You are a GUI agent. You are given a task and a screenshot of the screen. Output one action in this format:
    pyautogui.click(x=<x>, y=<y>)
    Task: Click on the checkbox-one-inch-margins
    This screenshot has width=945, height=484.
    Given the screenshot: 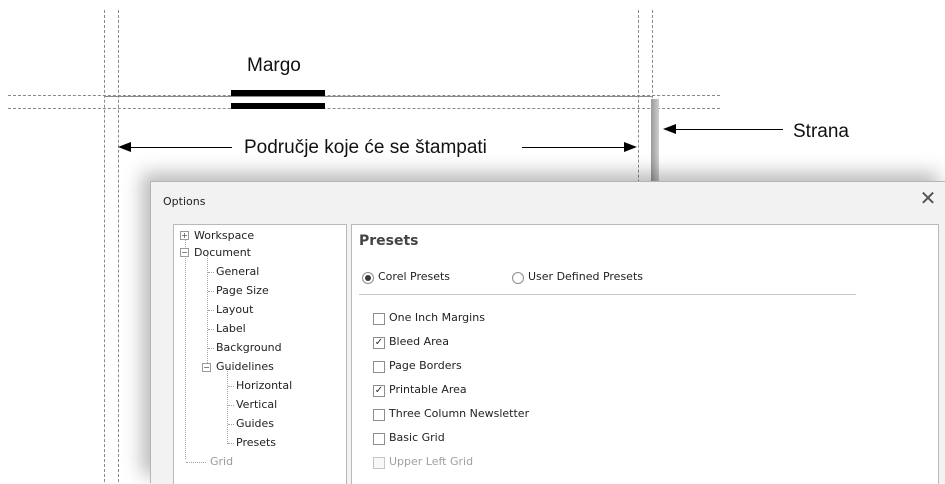 What is the action you would take?
    pyautogui.click(x=379, y=319)
    